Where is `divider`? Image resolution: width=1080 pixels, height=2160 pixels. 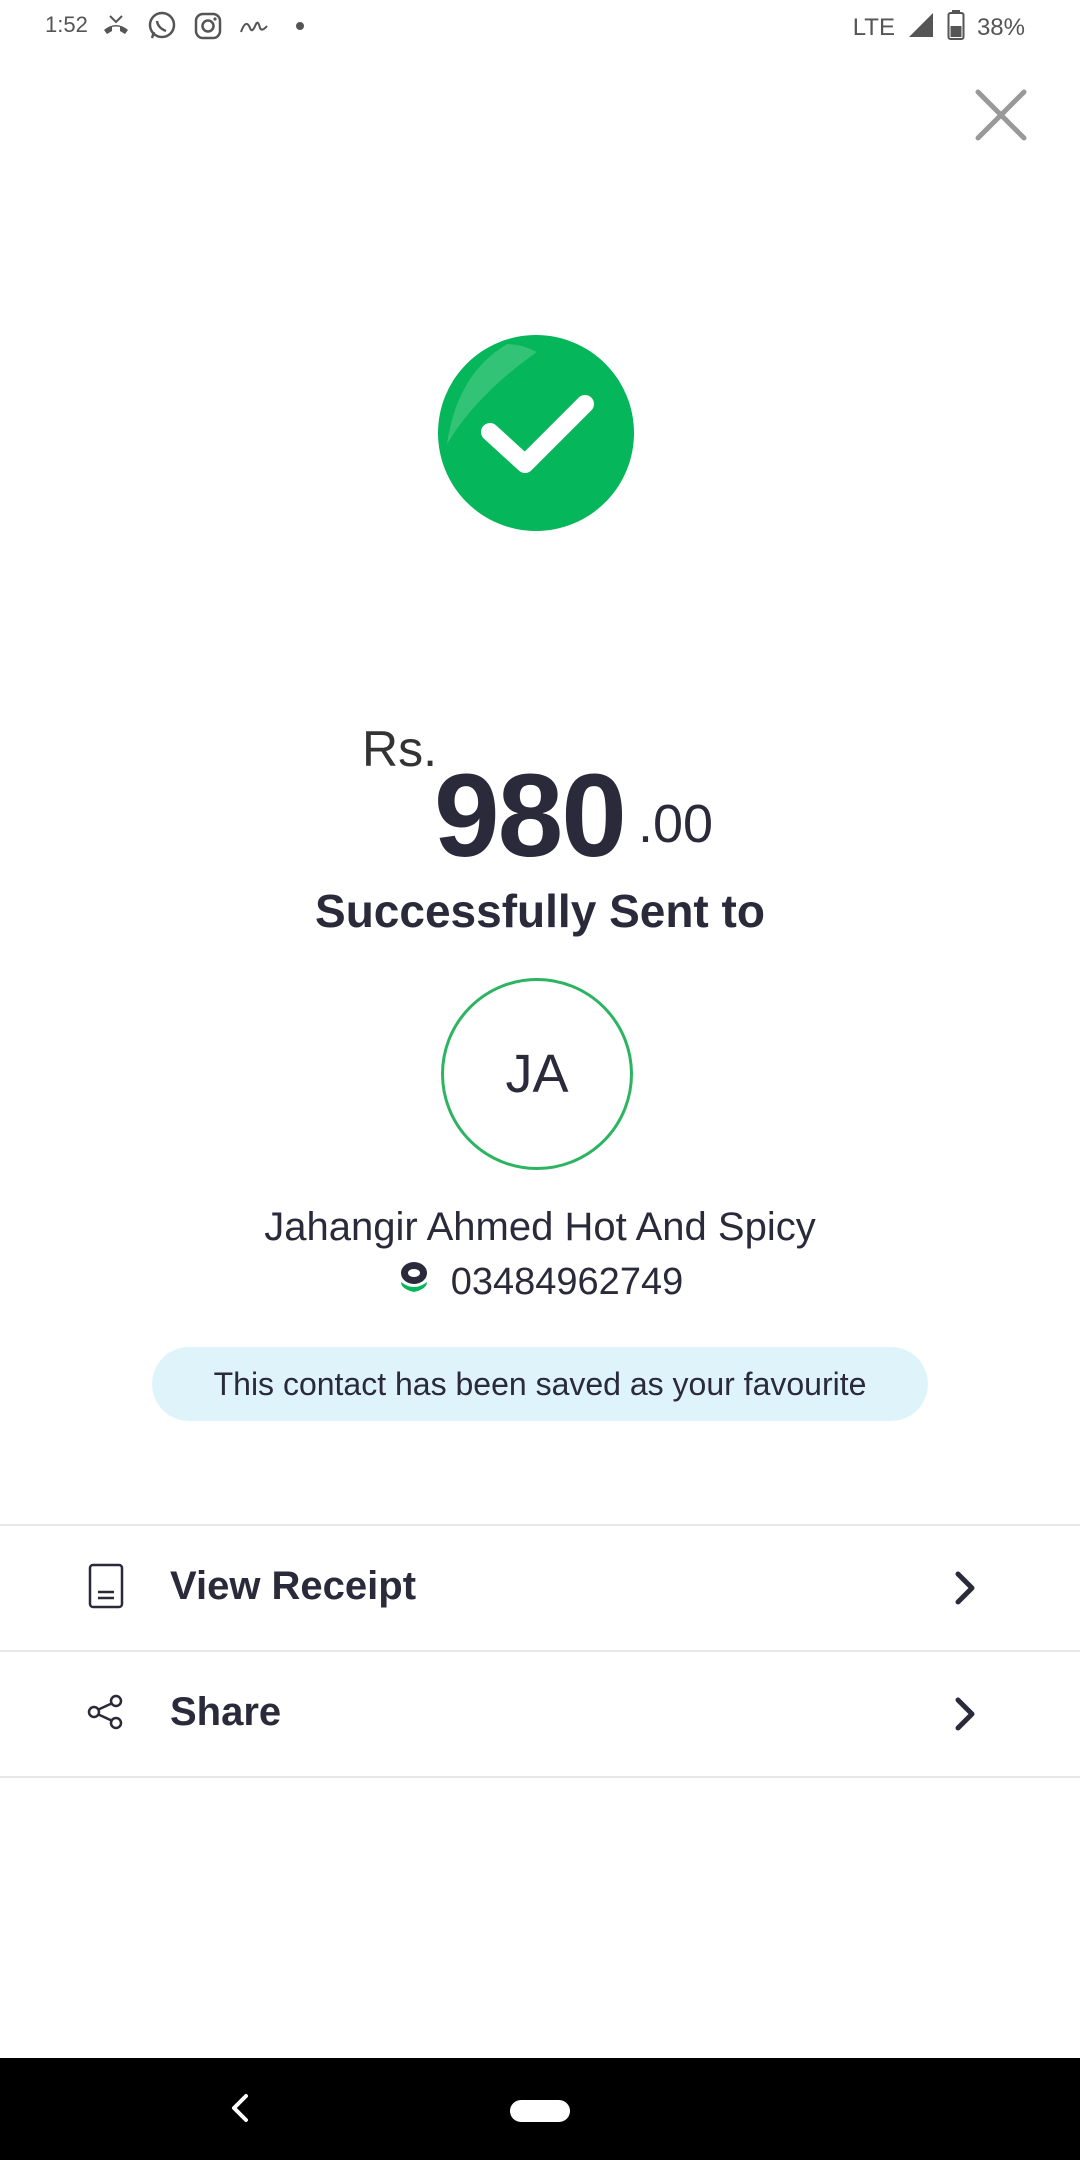
divider is located at coordinates (540, 1777).